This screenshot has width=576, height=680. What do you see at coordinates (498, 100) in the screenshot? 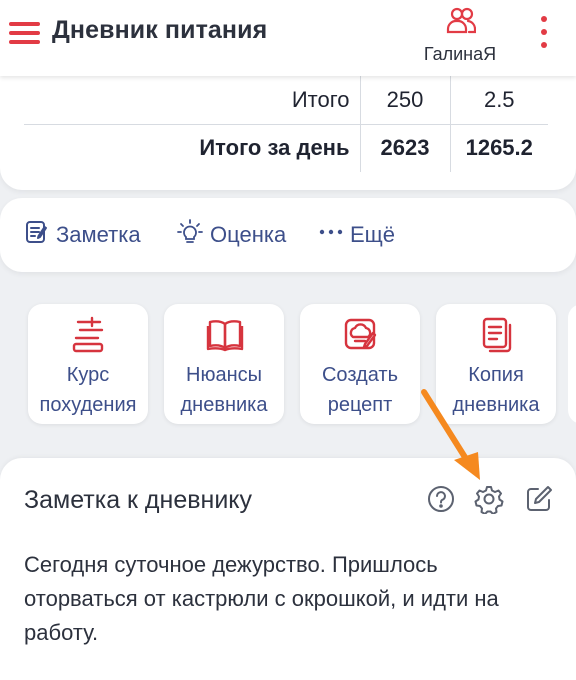
I see `total-value-2: 2.5` at bounding box center [498, 100].